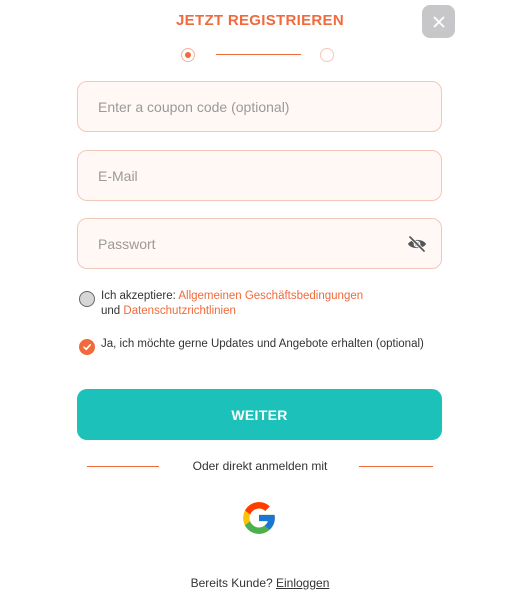  What do you see at coordinates (259, 518) in the screenshot?
I see `google-icon` at bounding box center [259, 518].